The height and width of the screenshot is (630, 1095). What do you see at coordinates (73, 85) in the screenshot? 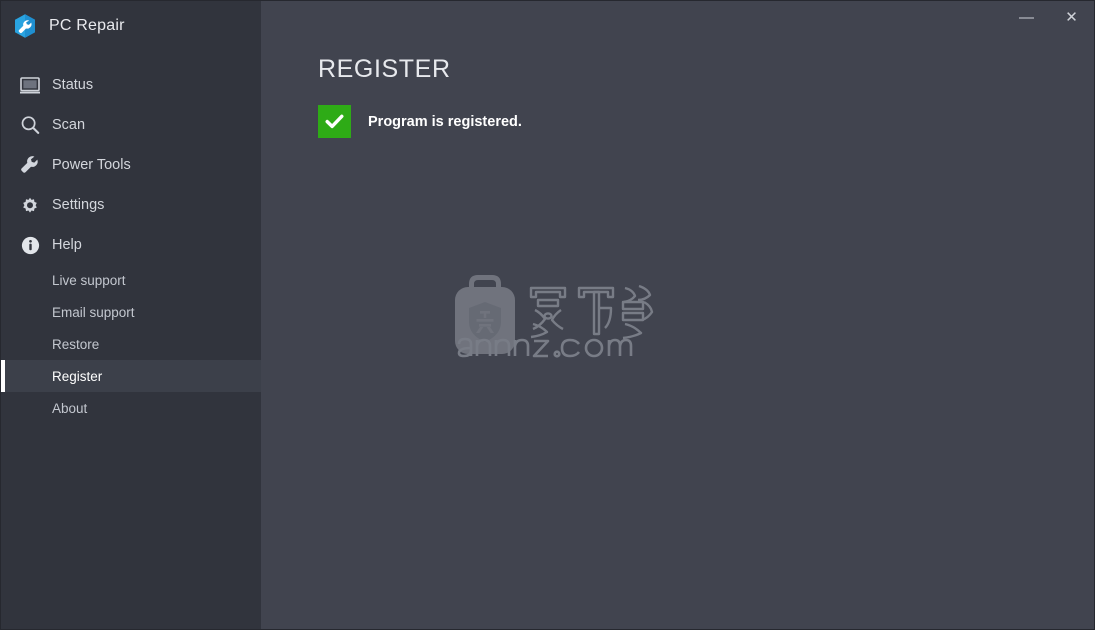
I see `sidebar-item-label: Status` at bounding box center [73, 85].